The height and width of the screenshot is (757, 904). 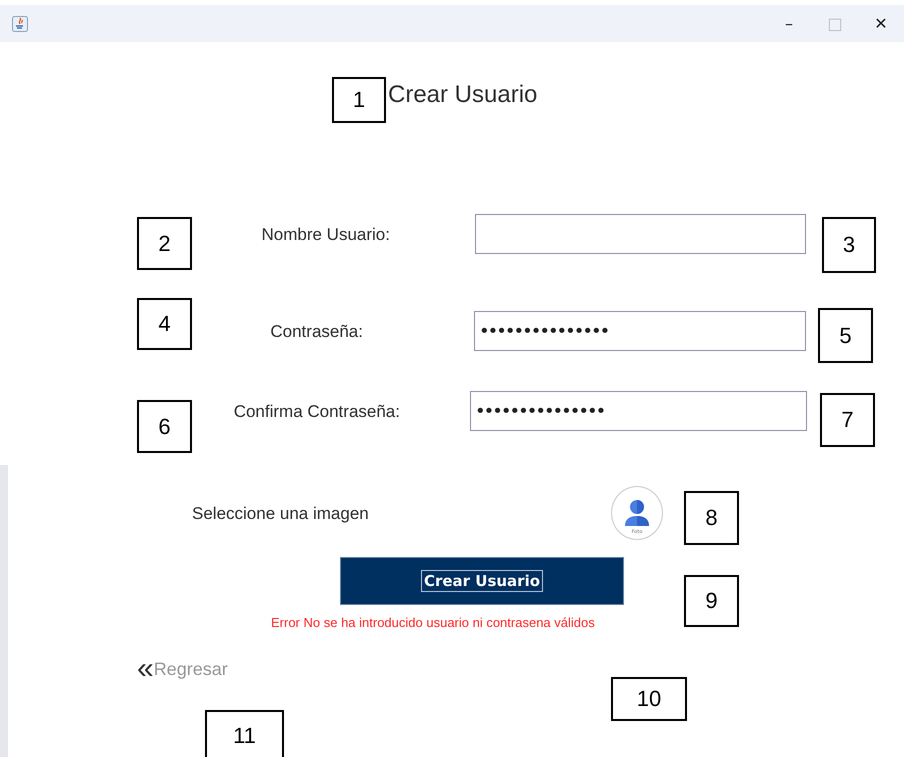 I want to click on java-icon, so click(x=20, y=24).